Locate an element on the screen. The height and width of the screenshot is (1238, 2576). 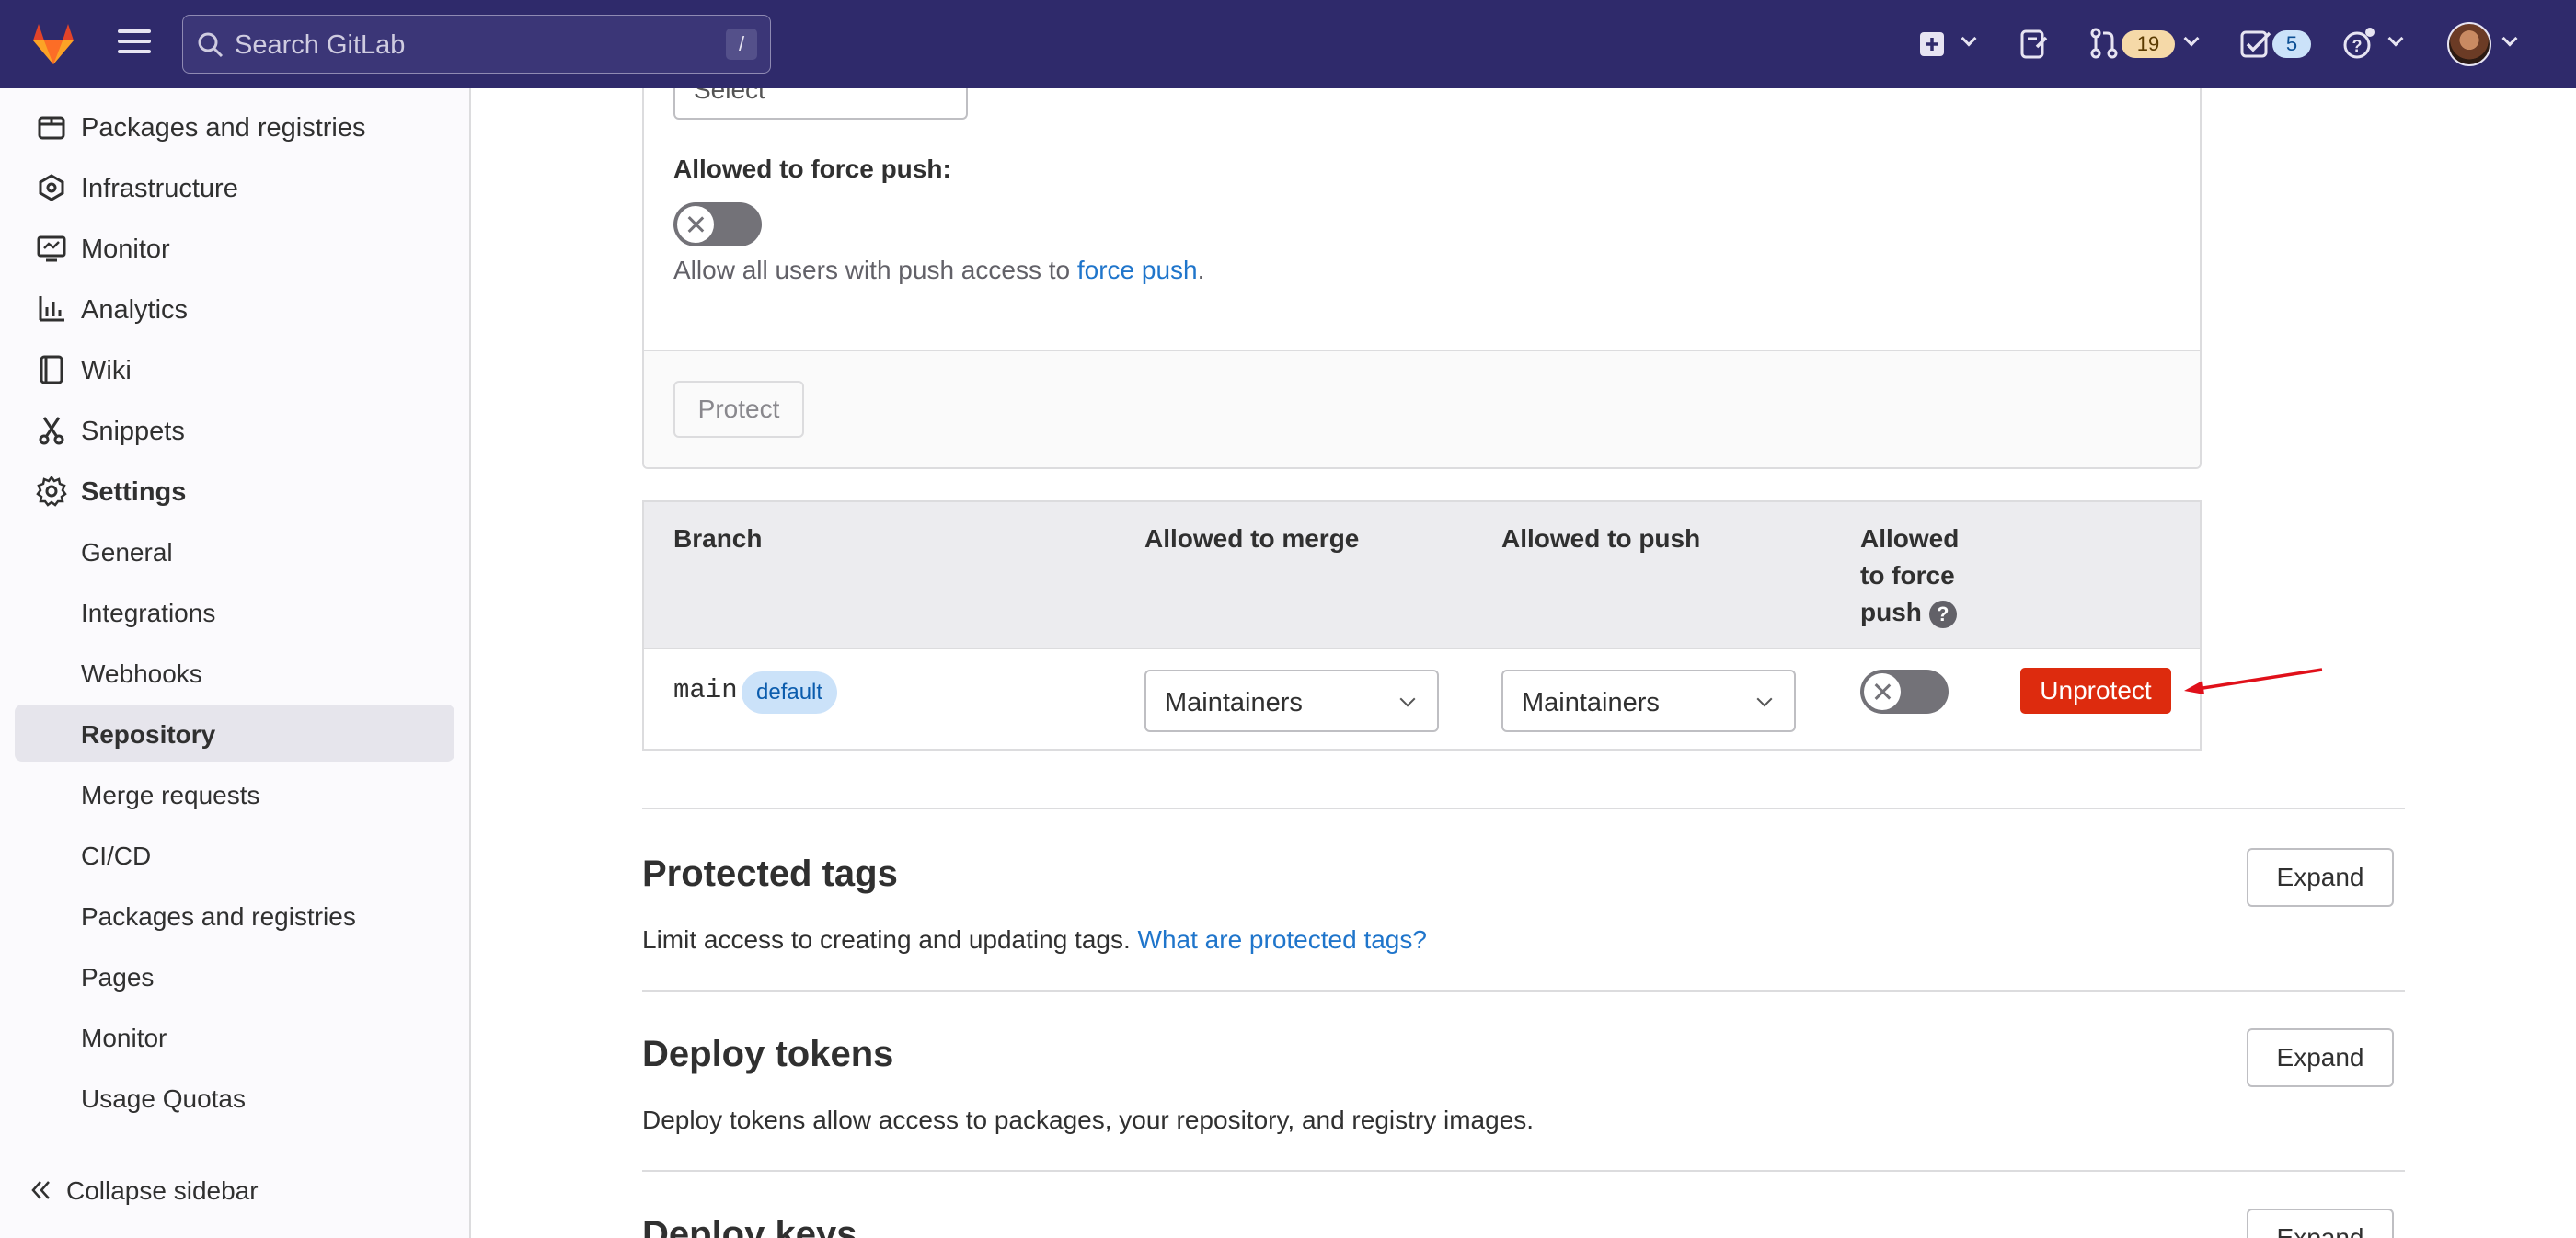
deploy-keys-title: Deploy keys is located at coordinates (749, 1226).